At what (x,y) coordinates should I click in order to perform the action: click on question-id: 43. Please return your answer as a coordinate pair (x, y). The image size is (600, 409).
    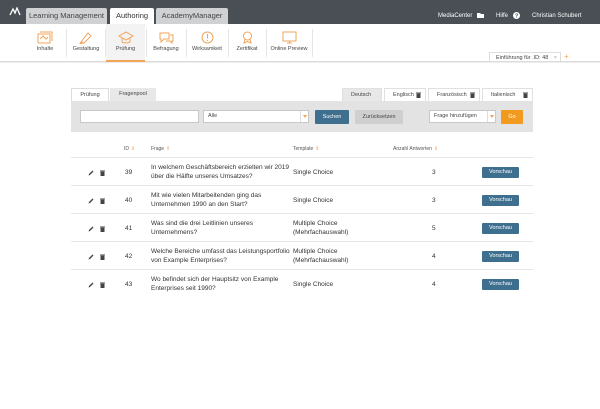
    Looking at the image, I should click on (129, 284).